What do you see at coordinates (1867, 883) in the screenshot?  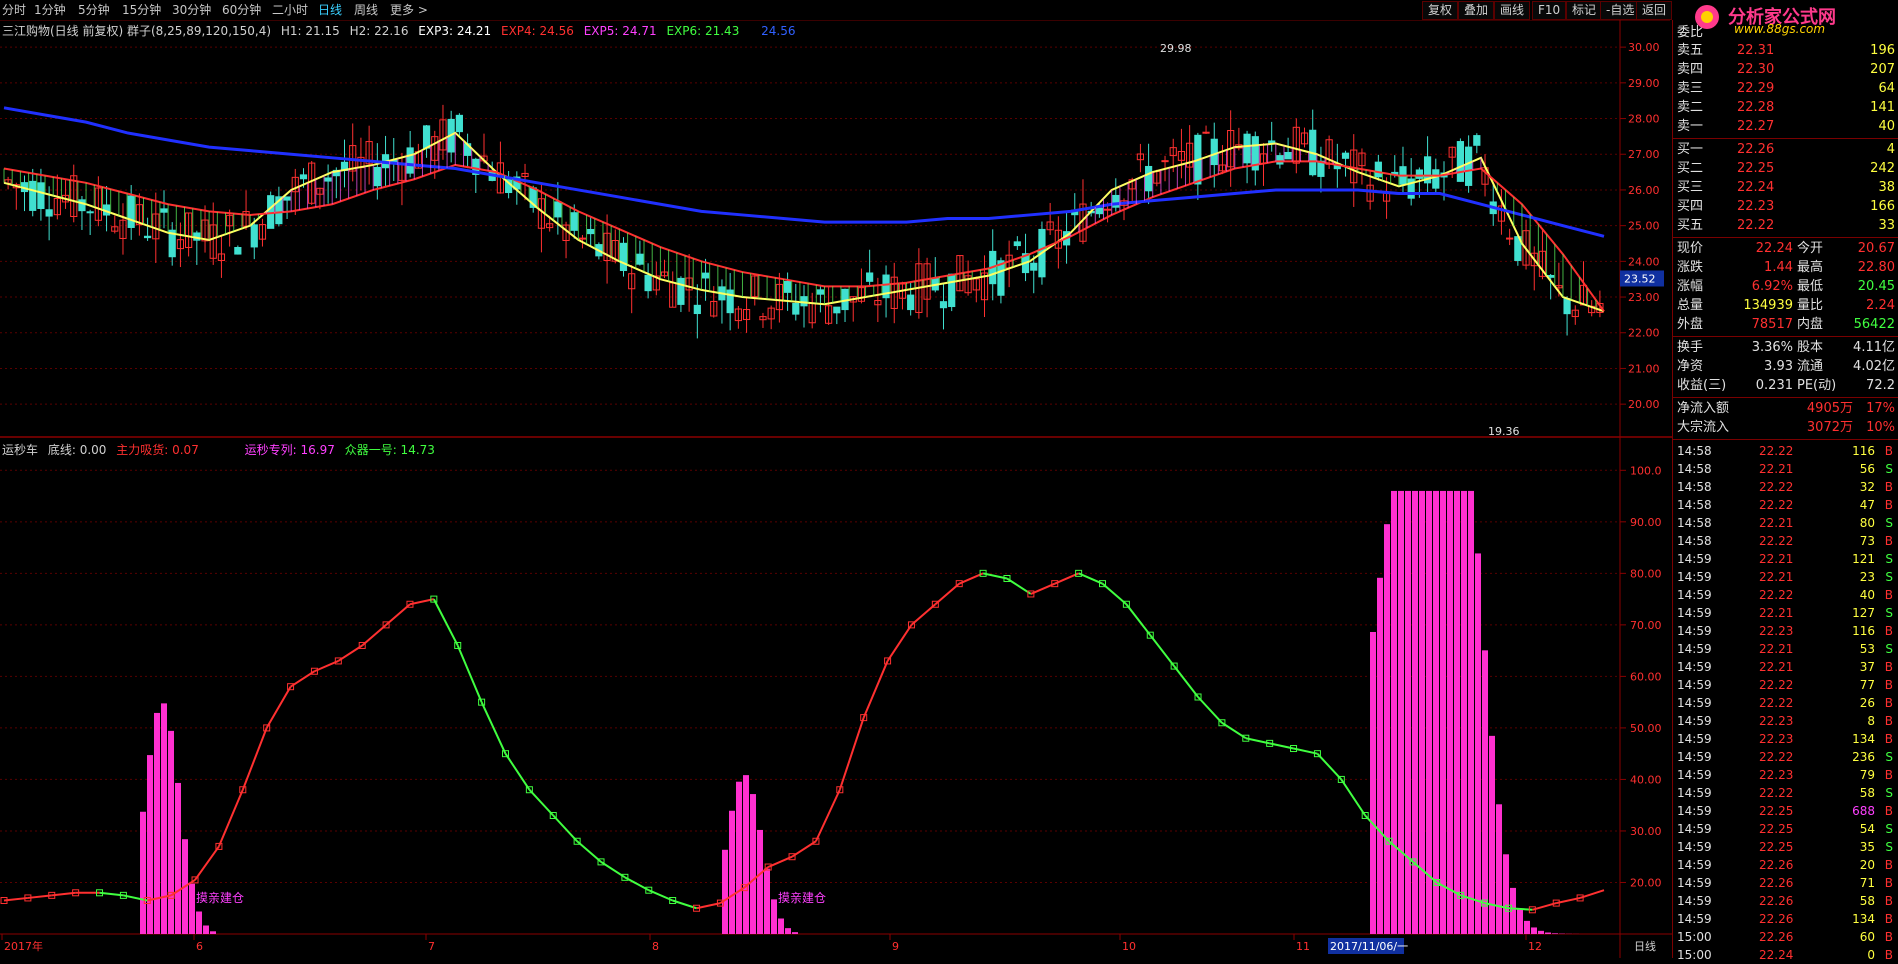 I see `tick-volume: 71` at bounding box center [1867, 883].